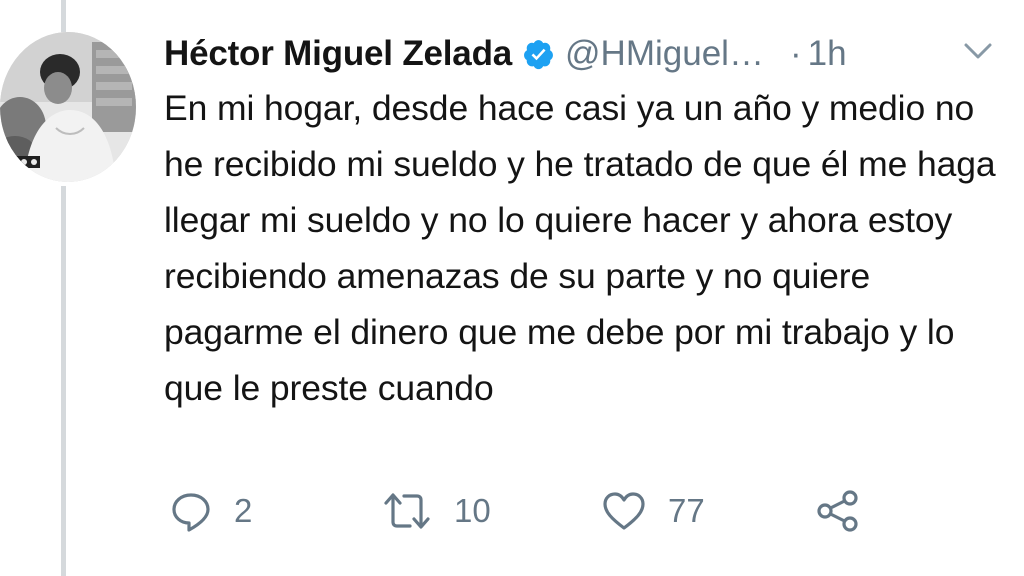  I want to click on thread-line-top, so click(63, 16).